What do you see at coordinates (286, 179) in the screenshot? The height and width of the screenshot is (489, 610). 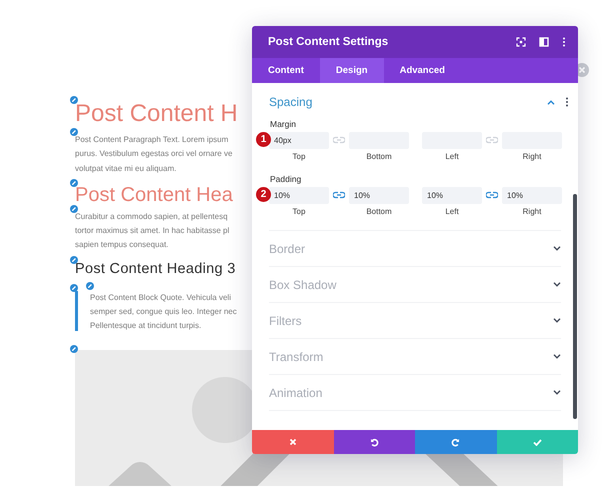 I see `field-label: Padding` at bounding box center [286, 179].